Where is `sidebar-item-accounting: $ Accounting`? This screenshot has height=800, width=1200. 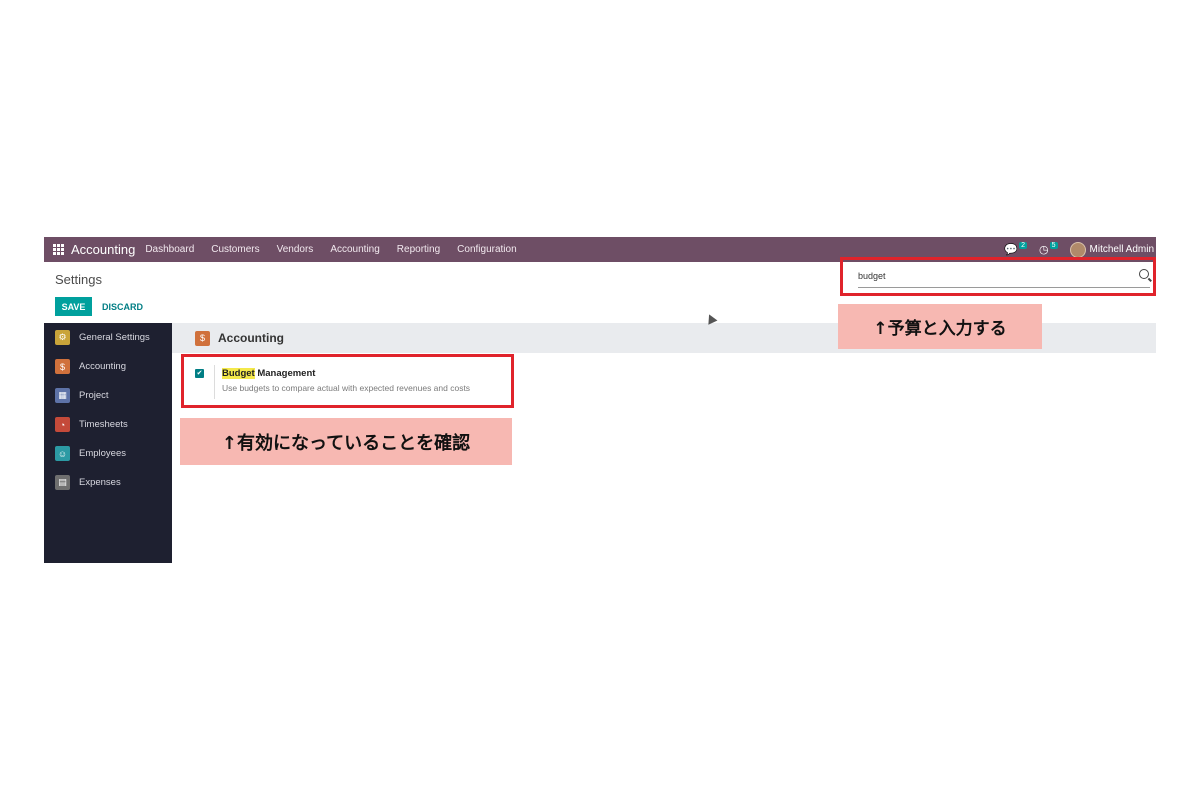 sidebar-item-accounting: $ Accounting is located at coordinates (108, 366).